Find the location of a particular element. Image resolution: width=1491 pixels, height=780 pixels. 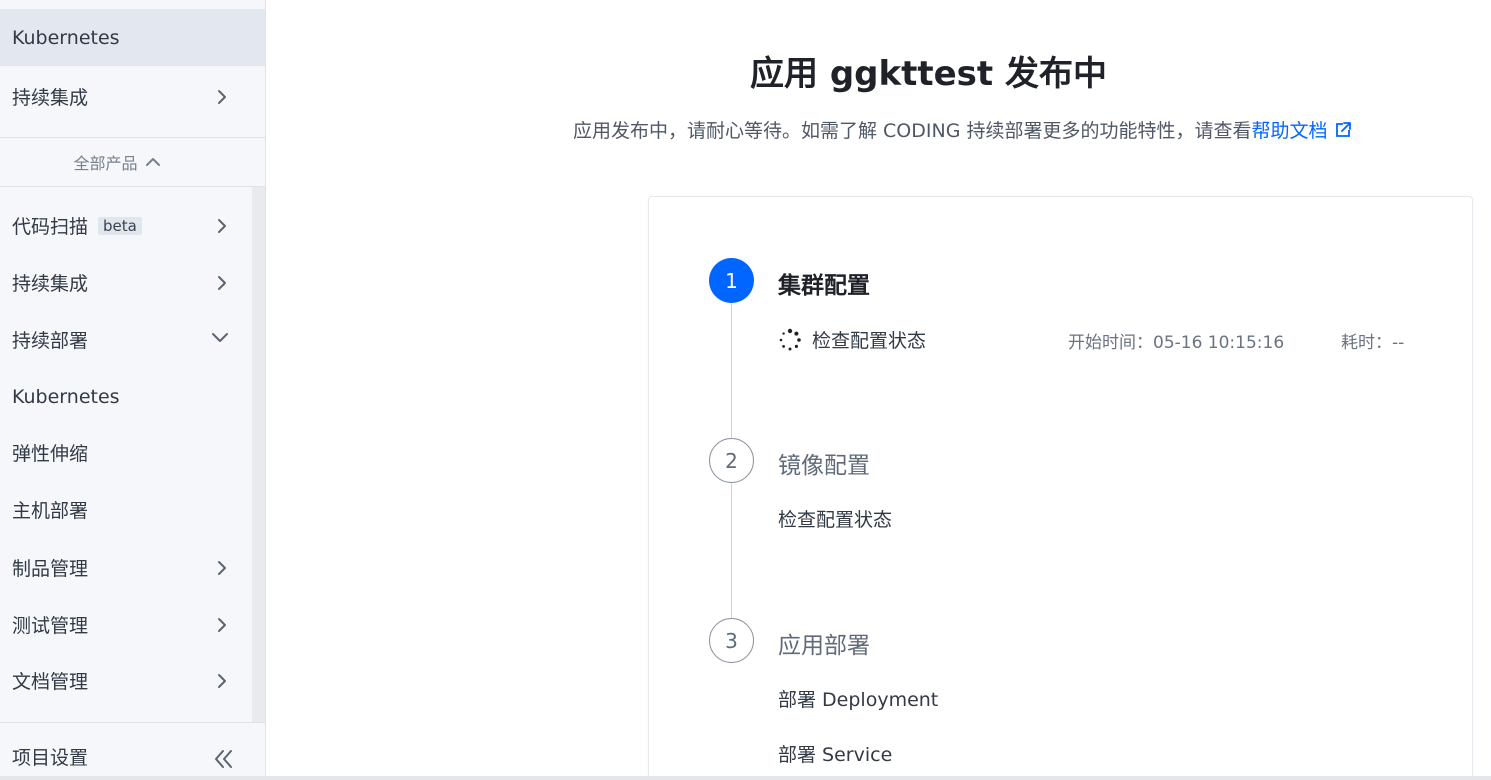

sidebar-item-label: 代码扫描 is located at coordinates (50, 227).